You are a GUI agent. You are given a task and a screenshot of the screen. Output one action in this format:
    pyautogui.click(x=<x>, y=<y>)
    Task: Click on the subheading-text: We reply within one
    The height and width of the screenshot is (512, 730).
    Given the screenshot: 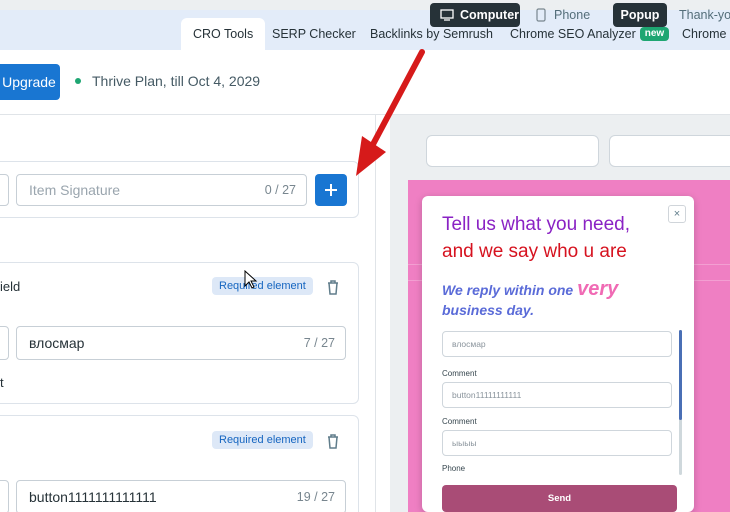 What is the action you would take?
    pyautogui.click(x=508, y=290)
    